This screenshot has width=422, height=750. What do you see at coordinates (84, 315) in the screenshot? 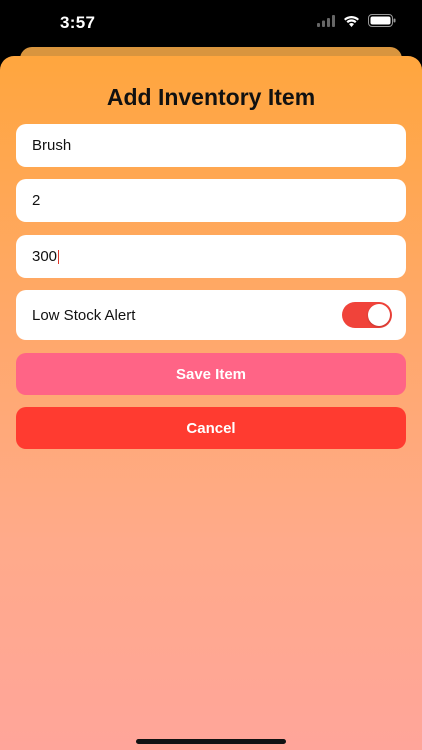
I see `low-stock-alert-label: Low Stock Alert` at bounding box center [84, 315].